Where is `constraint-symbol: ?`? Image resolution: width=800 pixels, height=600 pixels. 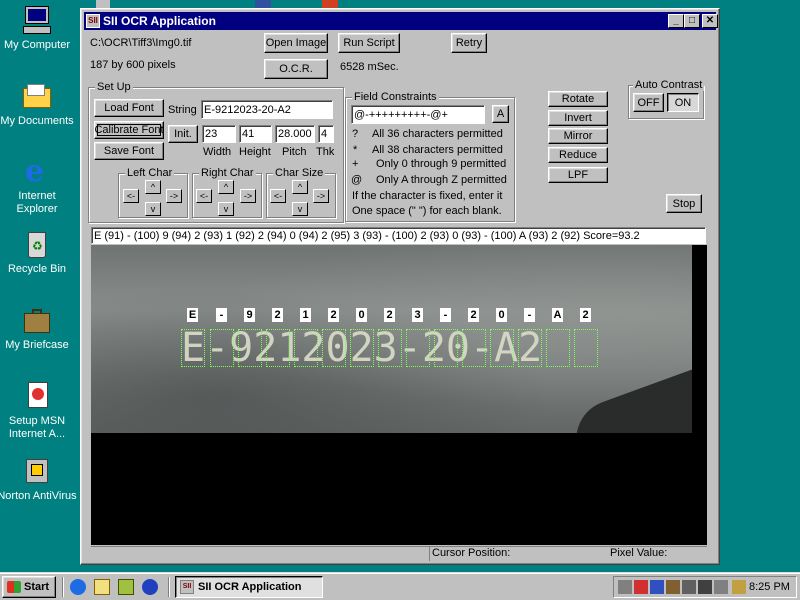 constraint-symbol: ? is located at coordinates (355, 134).